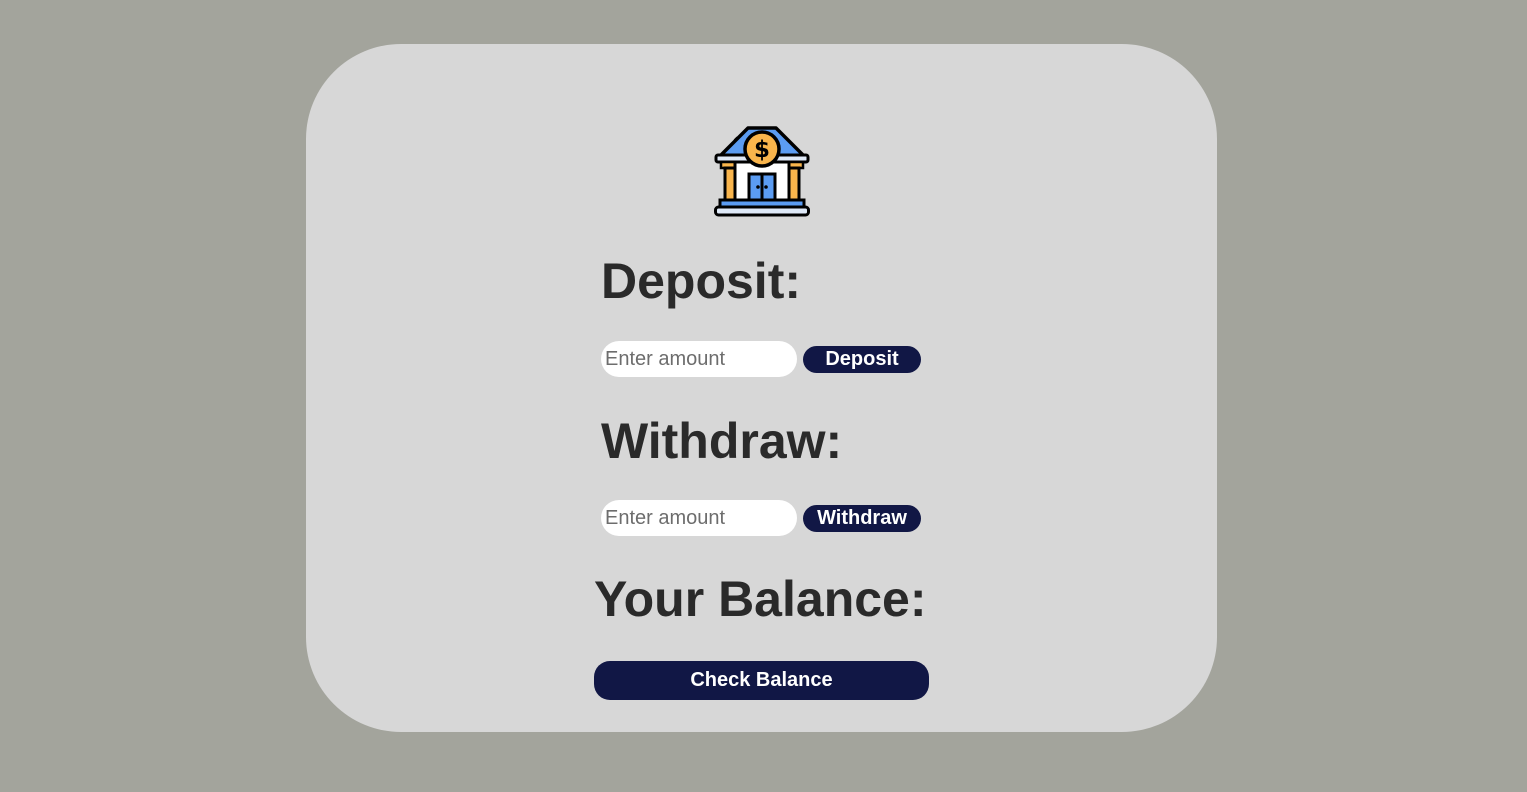 Image resolution: width=1527 pixels, height=792 pixels. I want to click on withdraw-button: Withdraw, so click(862, 518).